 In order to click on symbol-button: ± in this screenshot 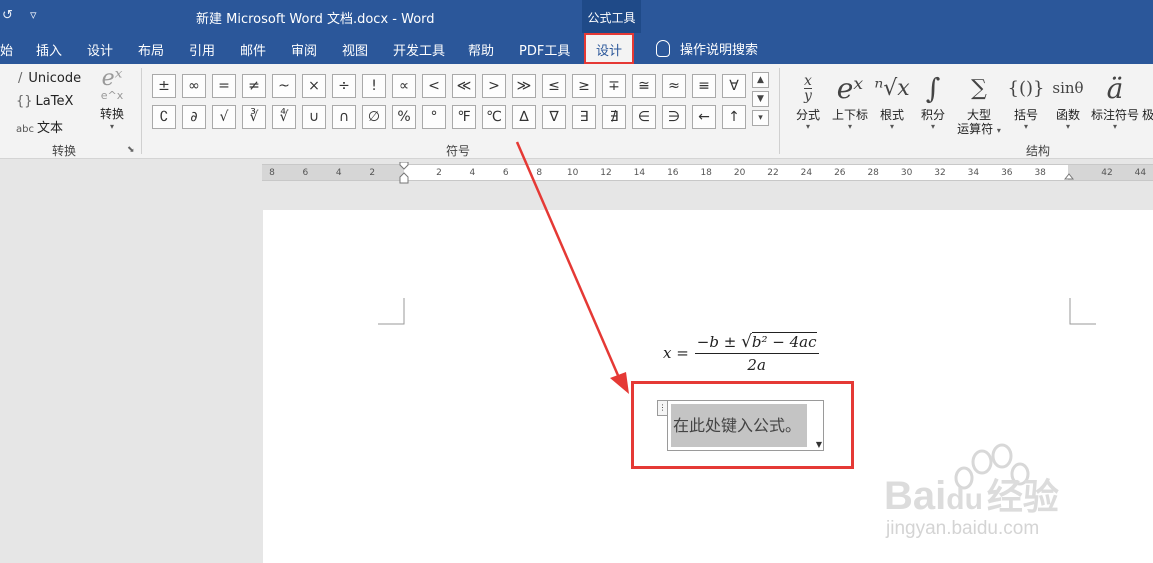, I will do `click(164, 86)`.